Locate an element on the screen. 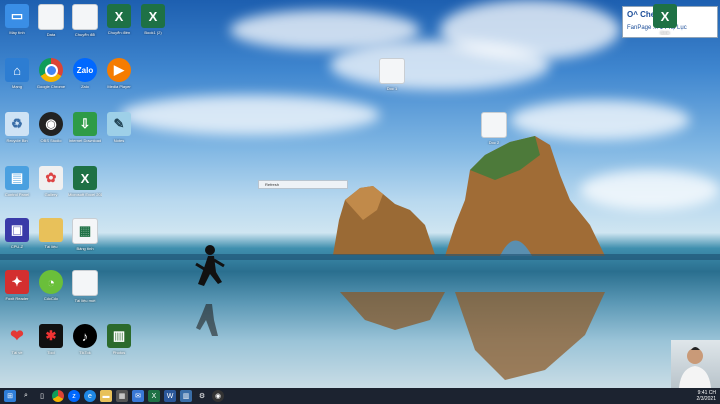 This screenshot has height=404, width=720. desktop-icon-chuyen-doi: Chuyển đổi is located at coordinates (85, 20).